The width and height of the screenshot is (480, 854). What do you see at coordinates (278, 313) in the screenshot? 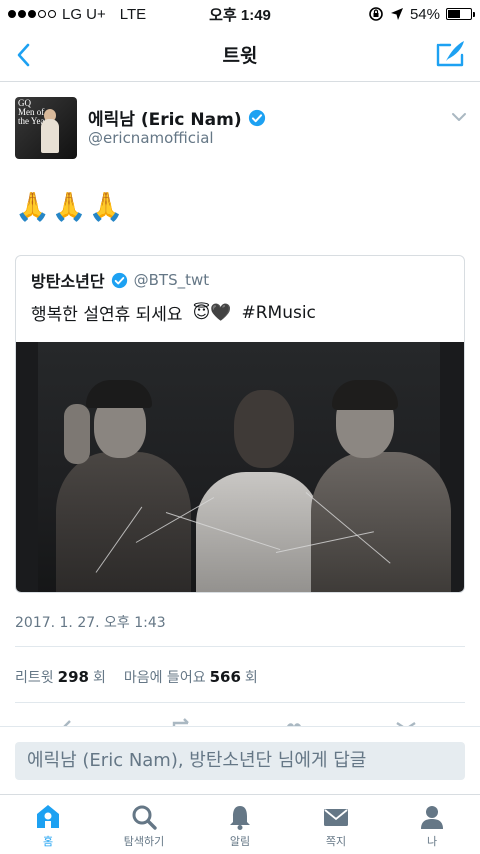
I see `quoted-hashtag: #RMusic` at bounding box center [278, 313].